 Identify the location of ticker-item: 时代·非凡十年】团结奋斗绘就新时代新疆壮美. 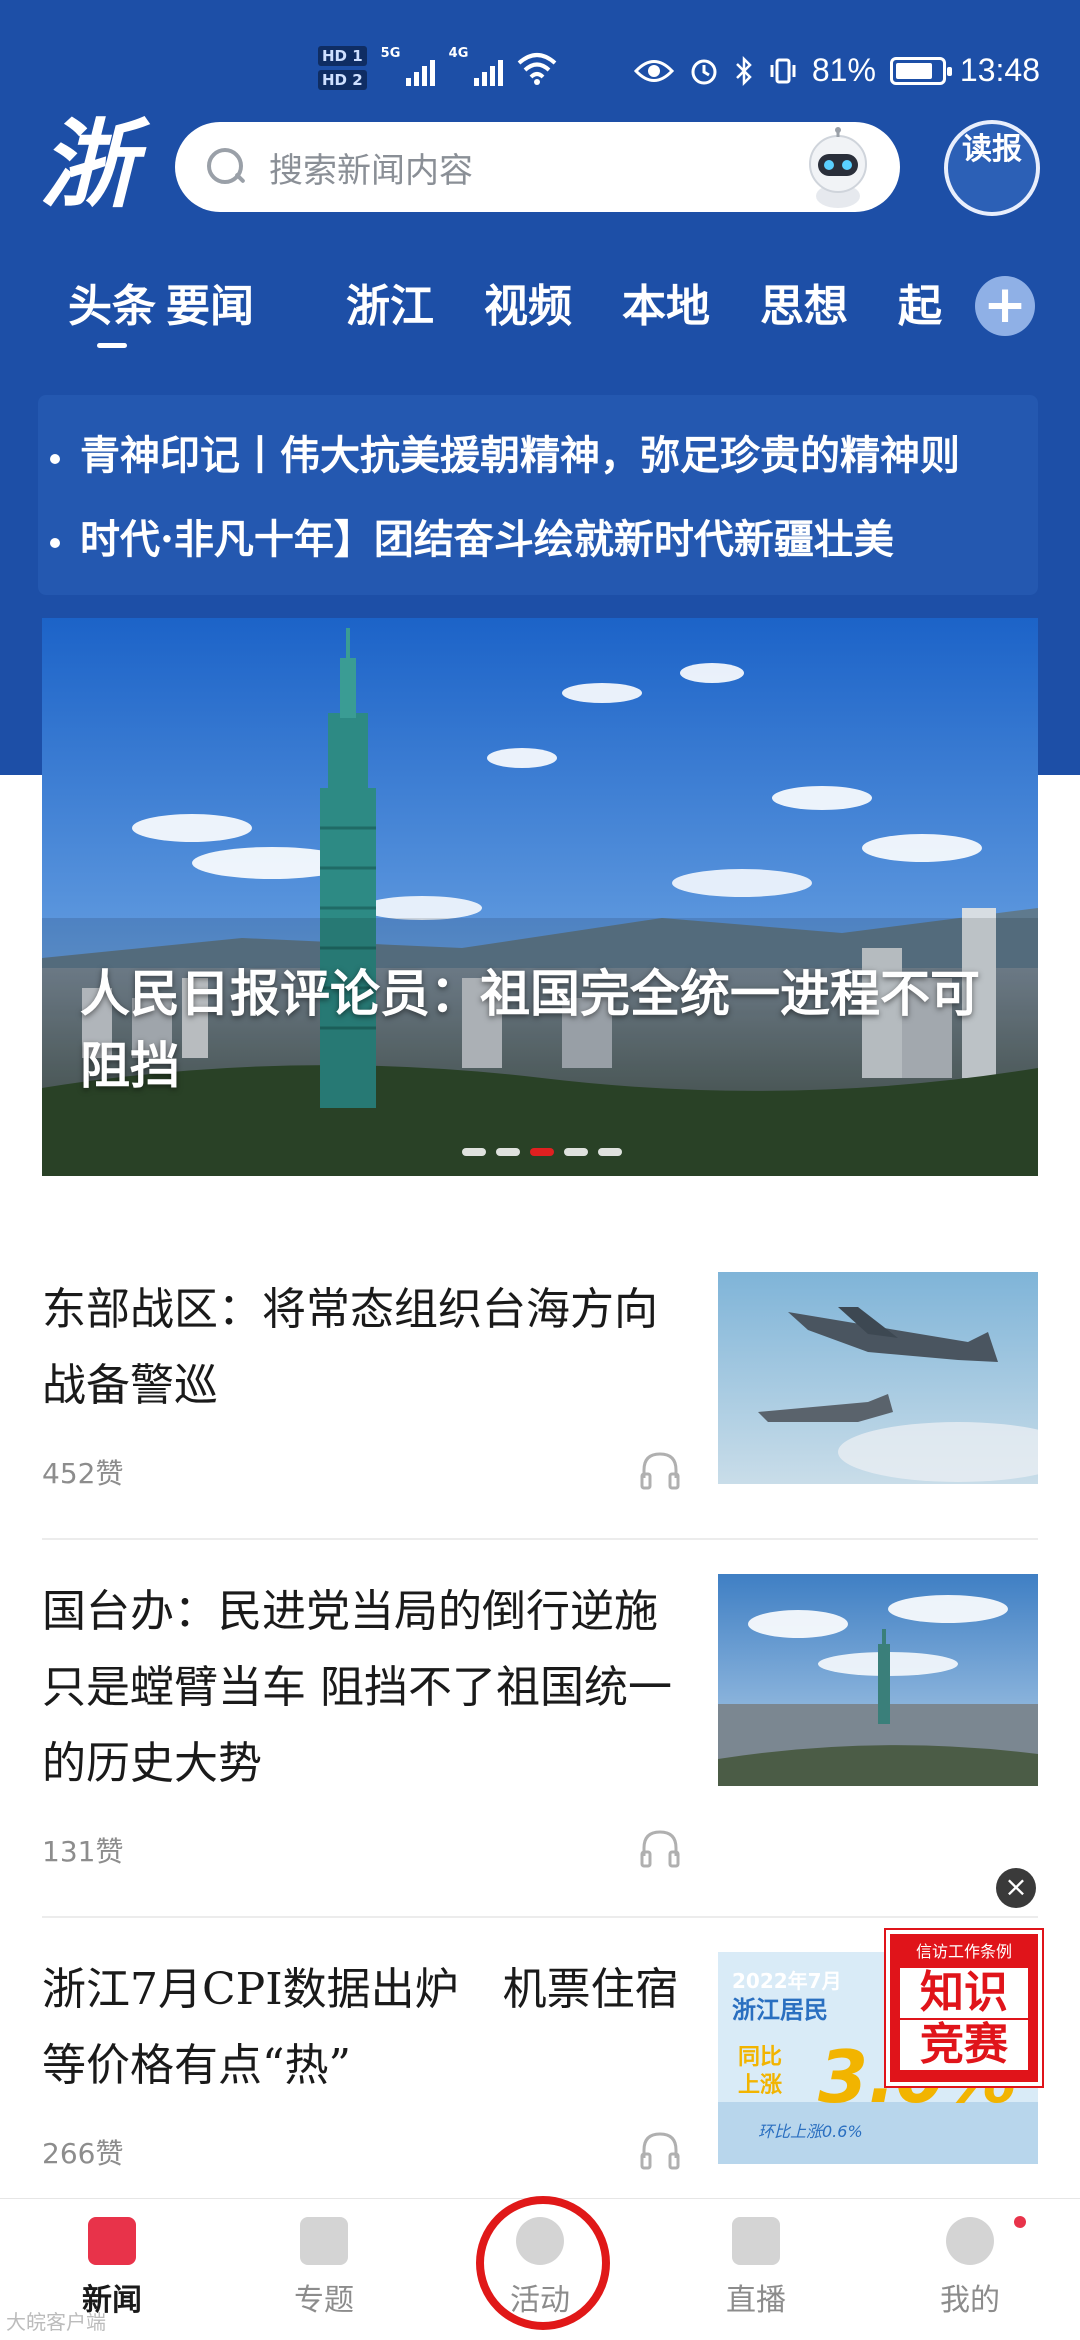
(544, 536).